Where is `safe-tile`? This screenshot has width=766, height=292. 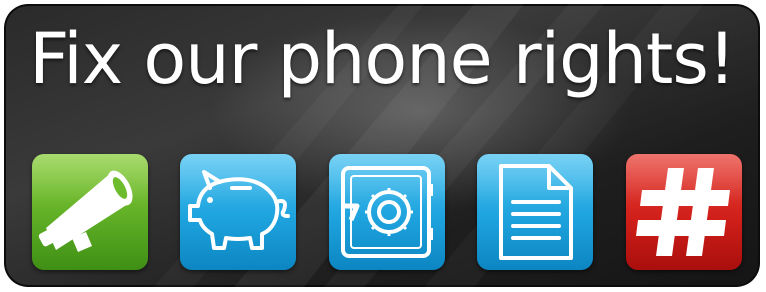 safe-tile is located at coordinates (387, 212).